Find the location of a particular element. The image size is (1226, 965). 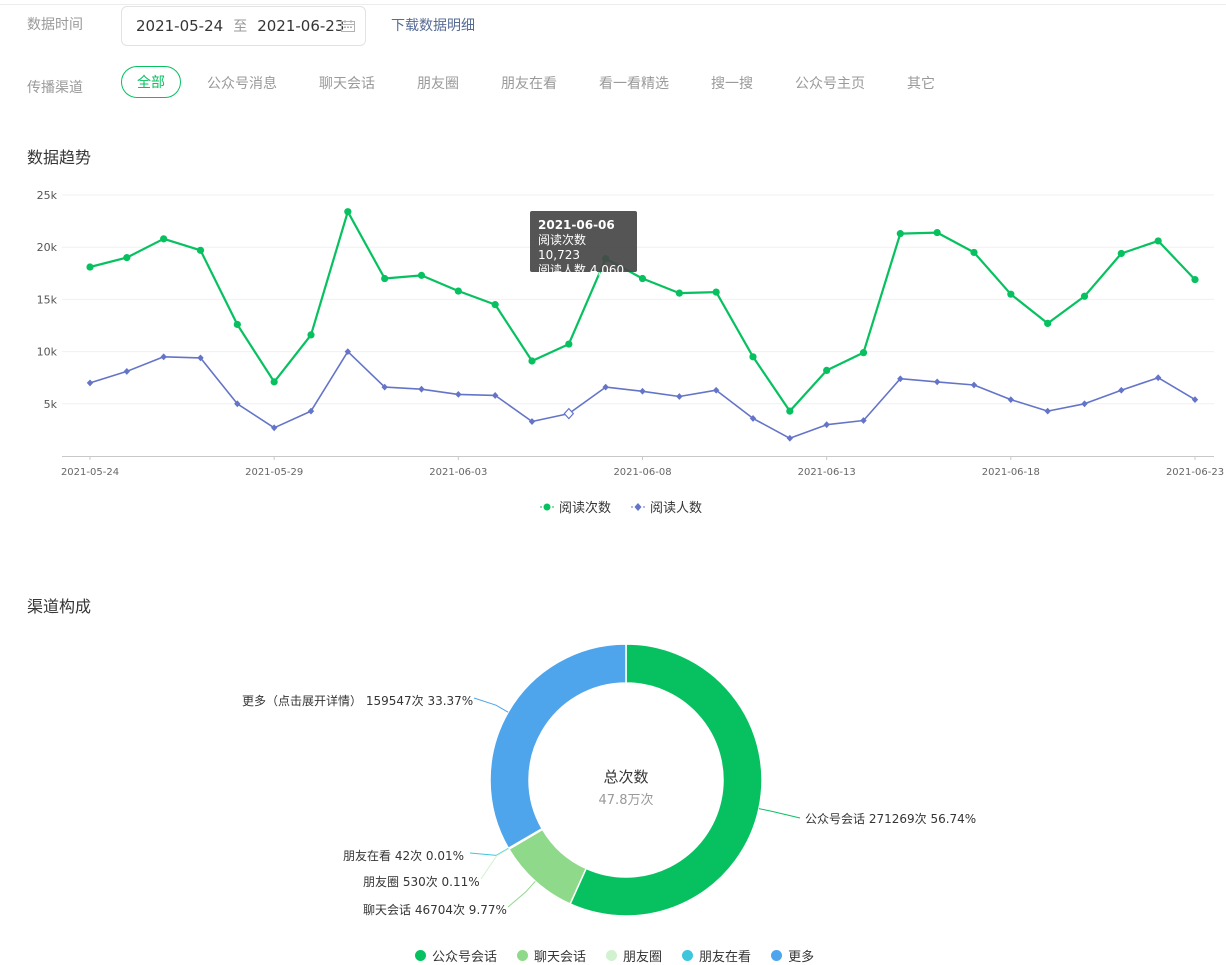

legend-label: 阅读次数 is located at coordinates (585, 508).